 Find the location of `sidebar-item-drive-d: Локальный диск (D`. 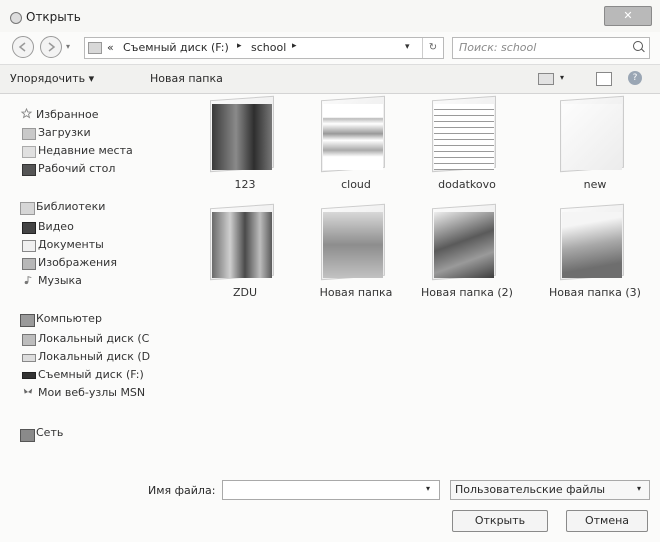

sidebar-item-drive-d: Локальный диск (D is located at coordinates (94, 356).